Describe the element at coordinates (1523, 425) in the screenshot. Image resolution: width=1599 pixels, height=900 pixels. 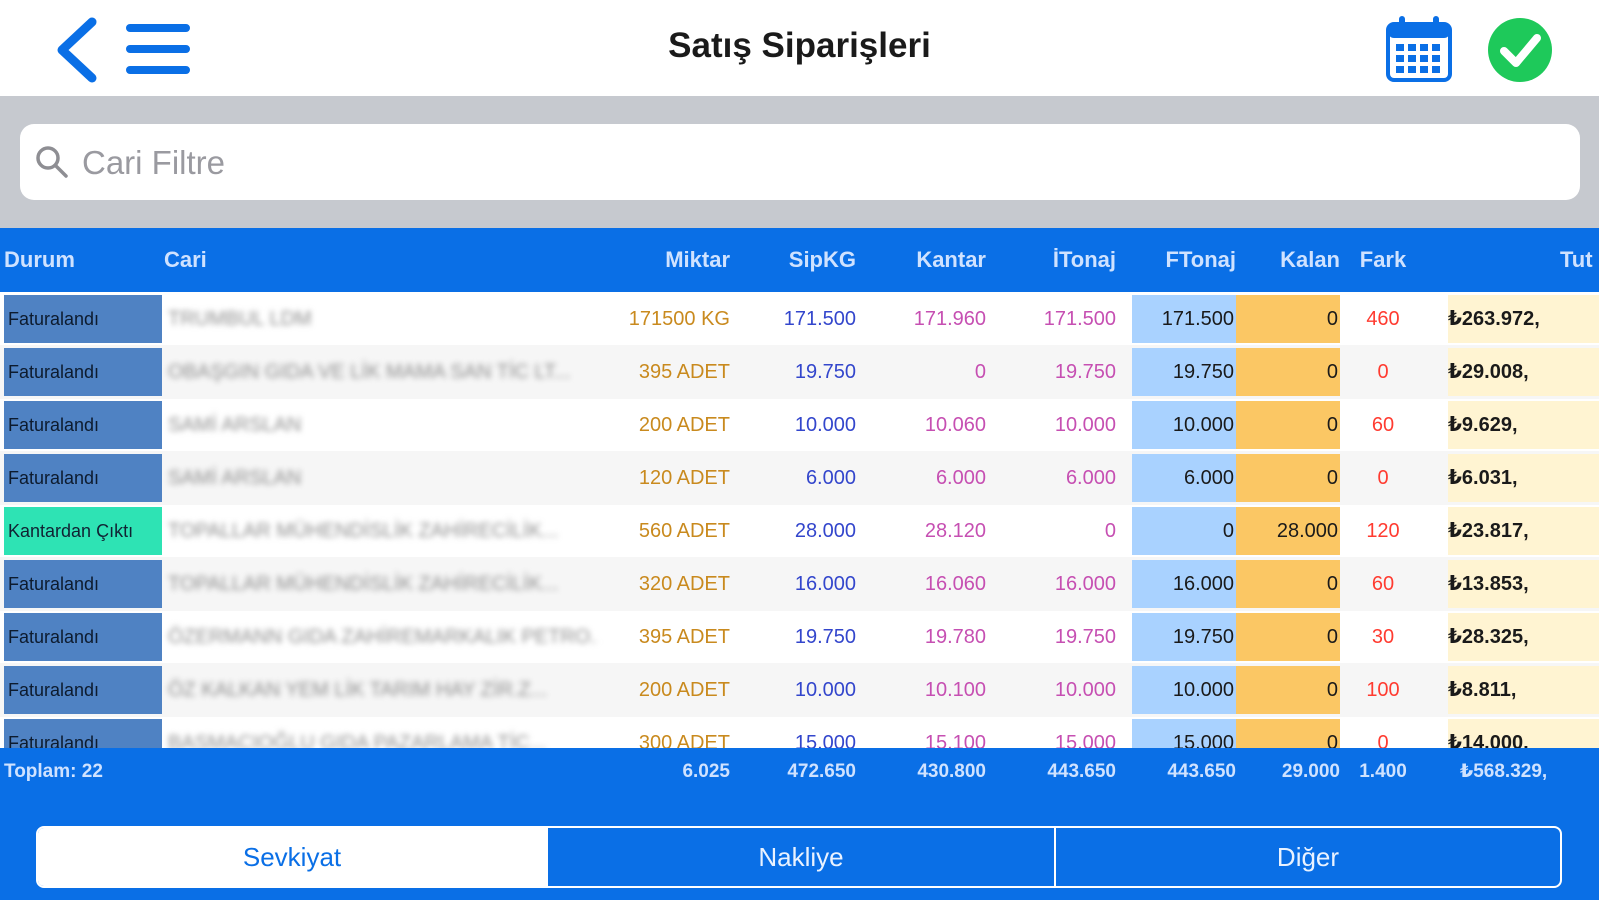
I see `amount-cell: ₺9.629,` at that location.